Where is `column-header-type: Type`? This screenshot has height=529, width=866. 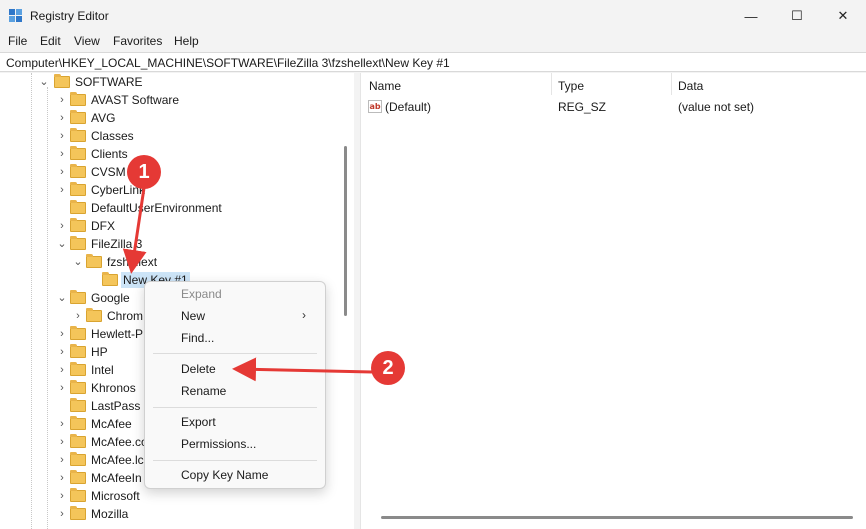 column-header-type: Type is located at coordinates (571, 86).